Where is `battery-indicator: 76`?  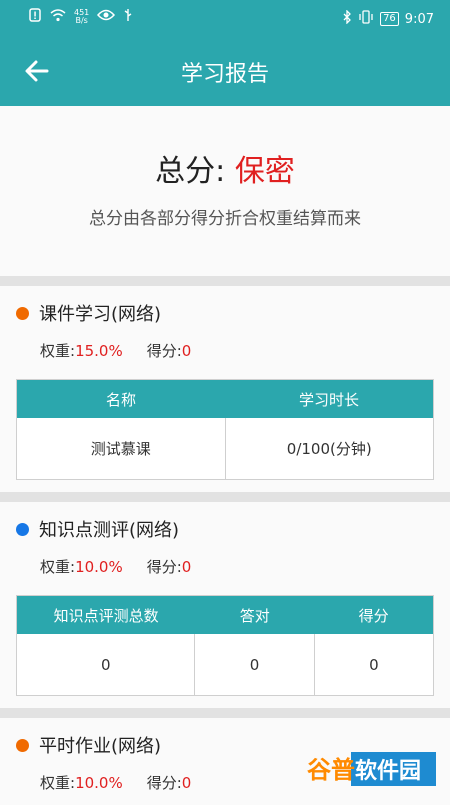 battery-indicator: 76 is located at coordinates (389, 19).